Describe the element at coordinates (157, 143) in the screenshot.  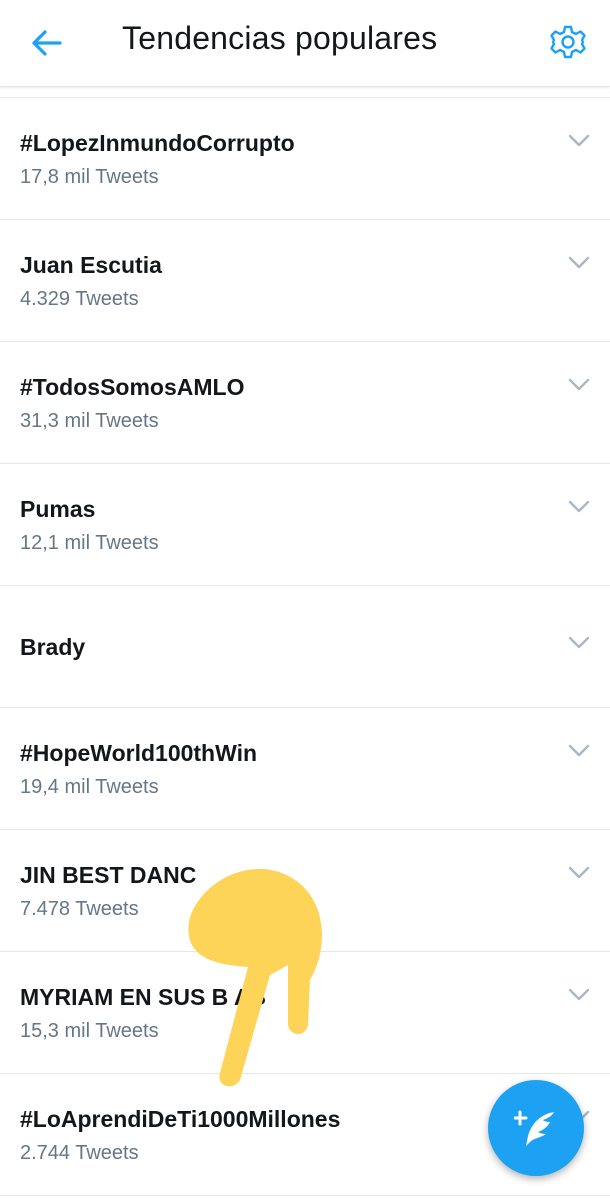
I see `trend-name: #LopezInmundoCorrupto` at that location.